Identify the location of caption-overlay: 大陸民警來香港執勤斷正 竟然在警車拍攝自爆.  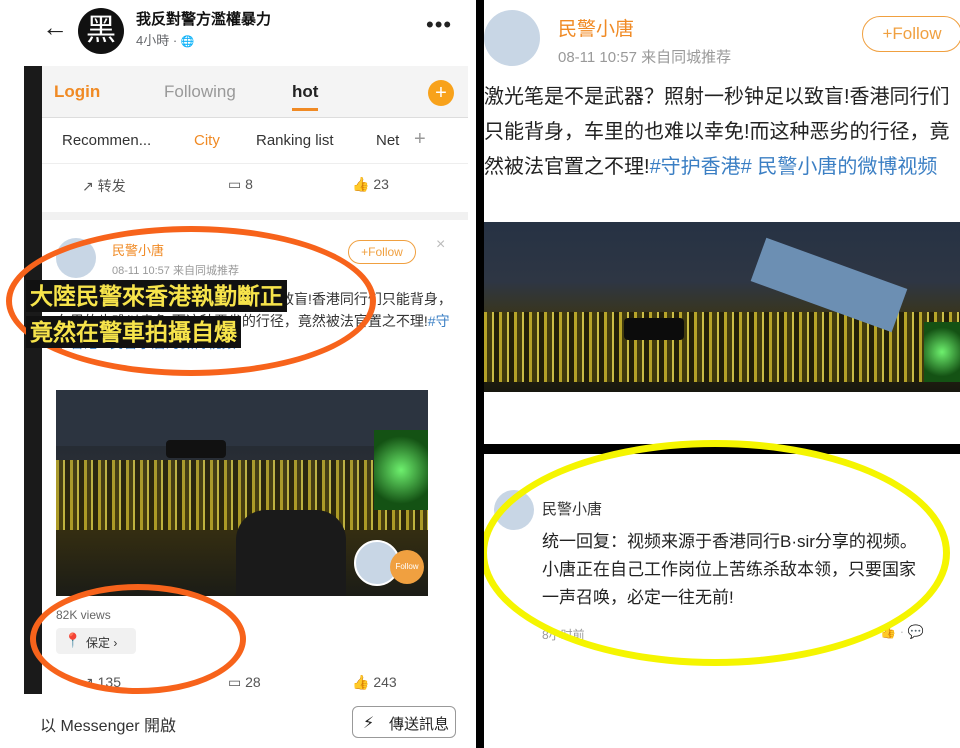
(191, 316).